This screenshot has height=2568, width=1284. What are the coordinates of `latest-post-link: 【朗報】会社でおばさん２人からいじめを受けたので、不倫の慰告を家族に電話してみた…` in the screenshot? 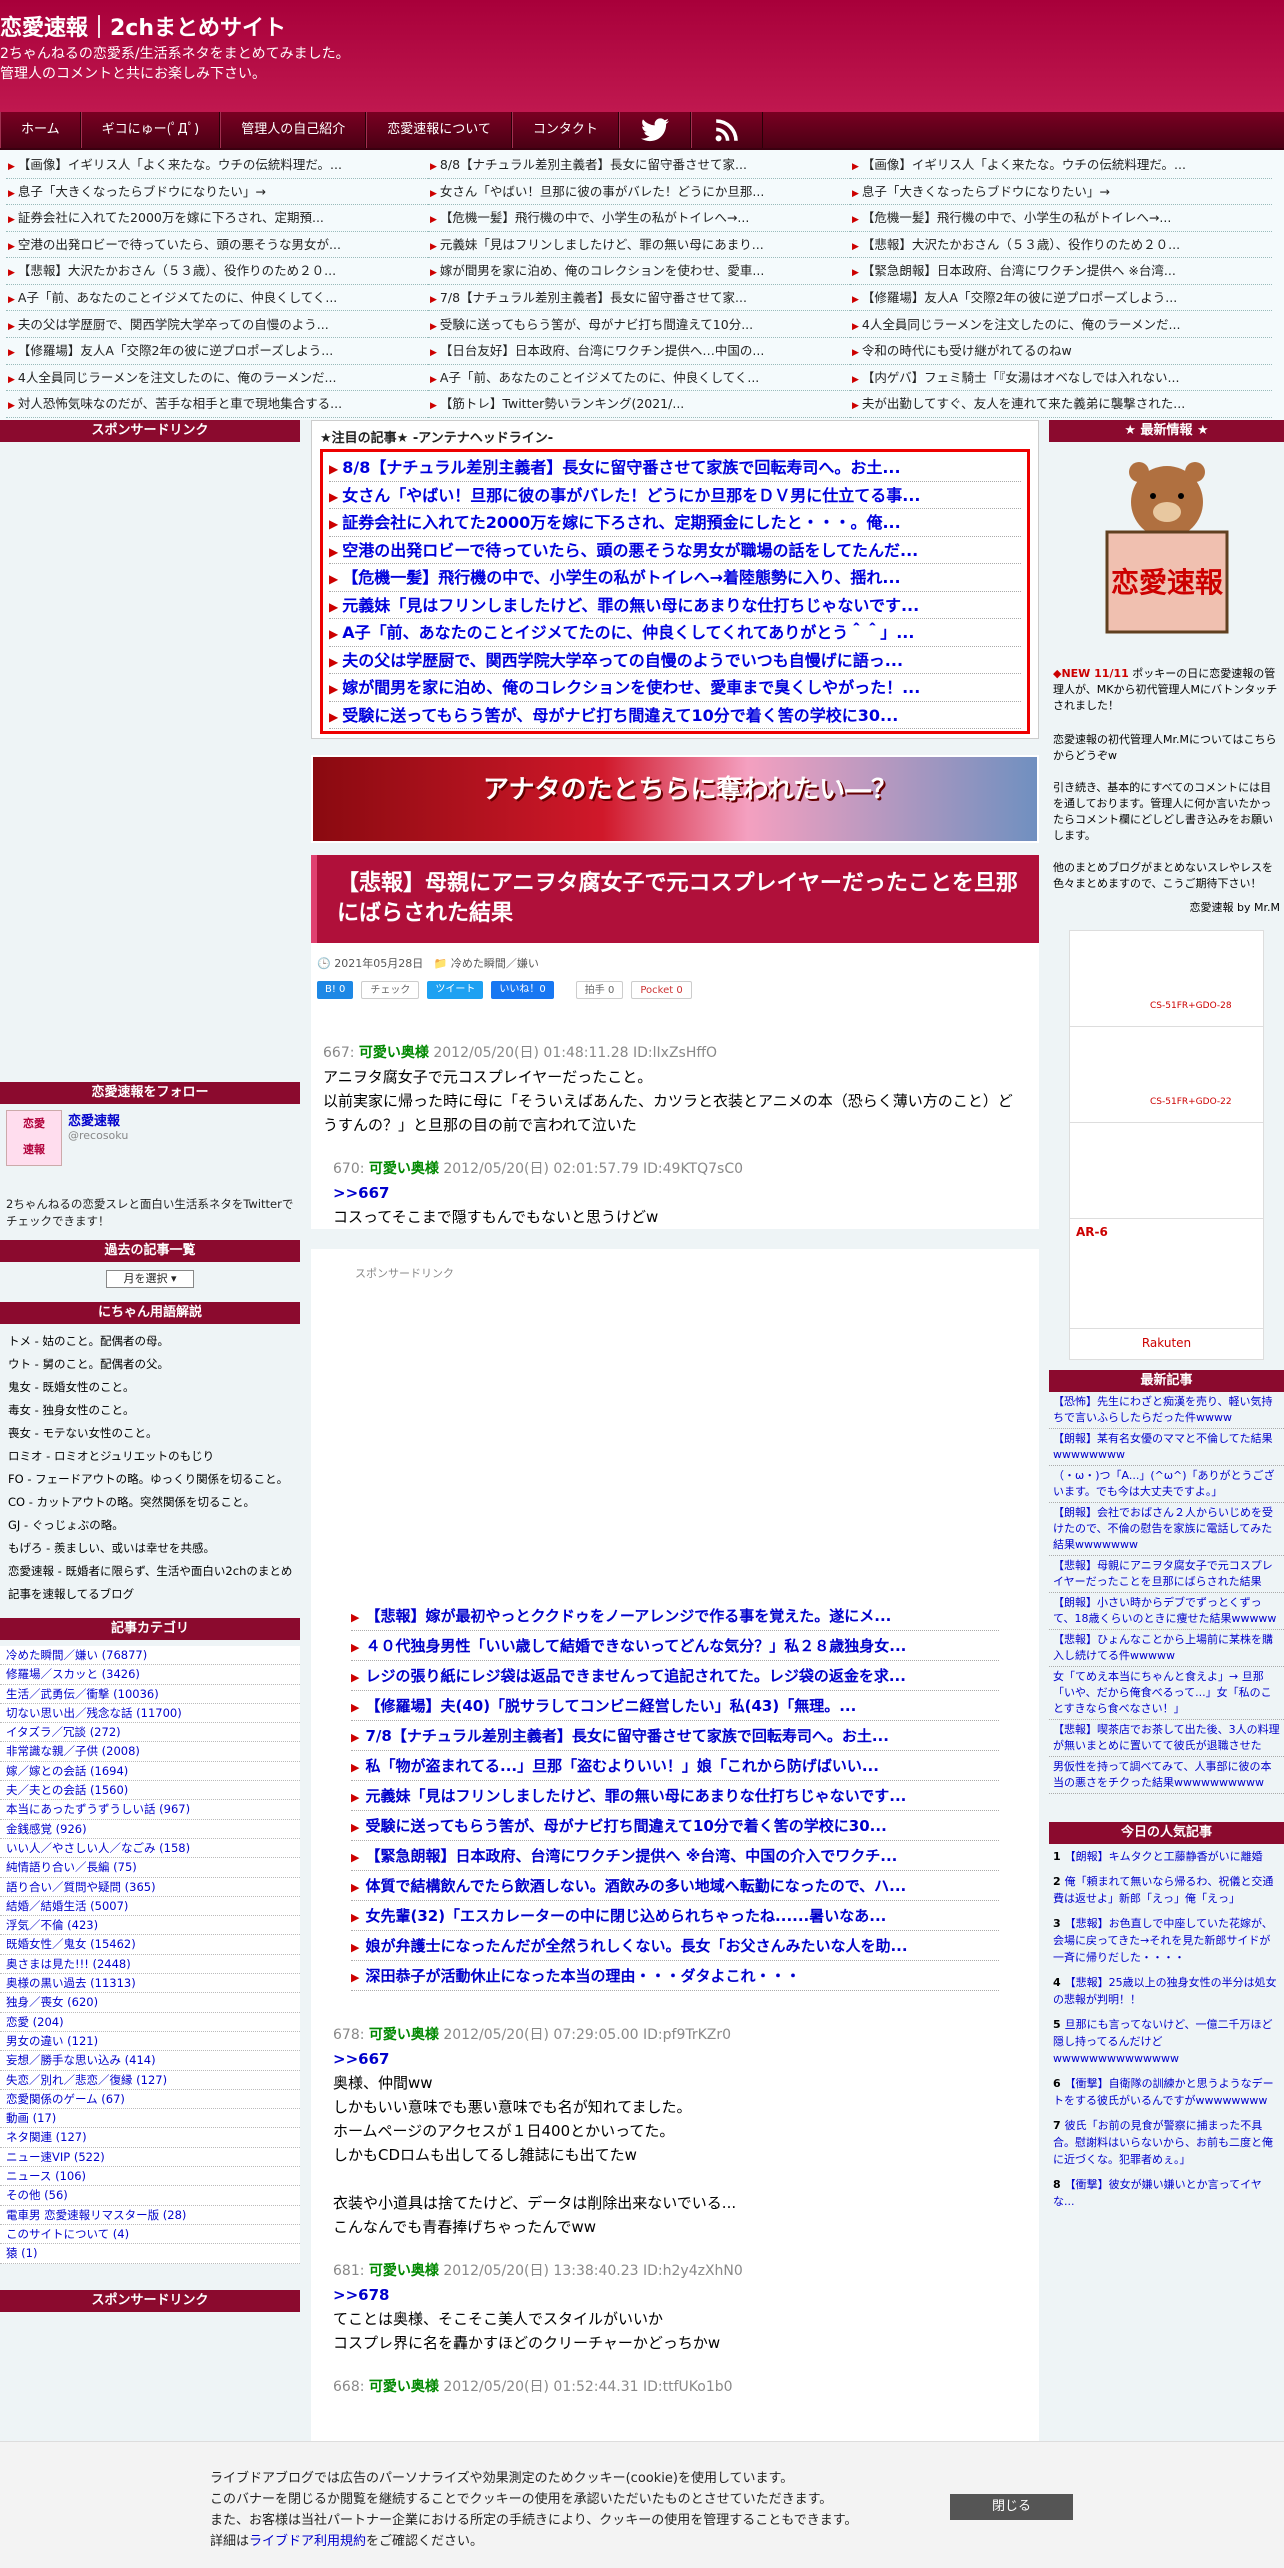 It's located at (1166, 1529).